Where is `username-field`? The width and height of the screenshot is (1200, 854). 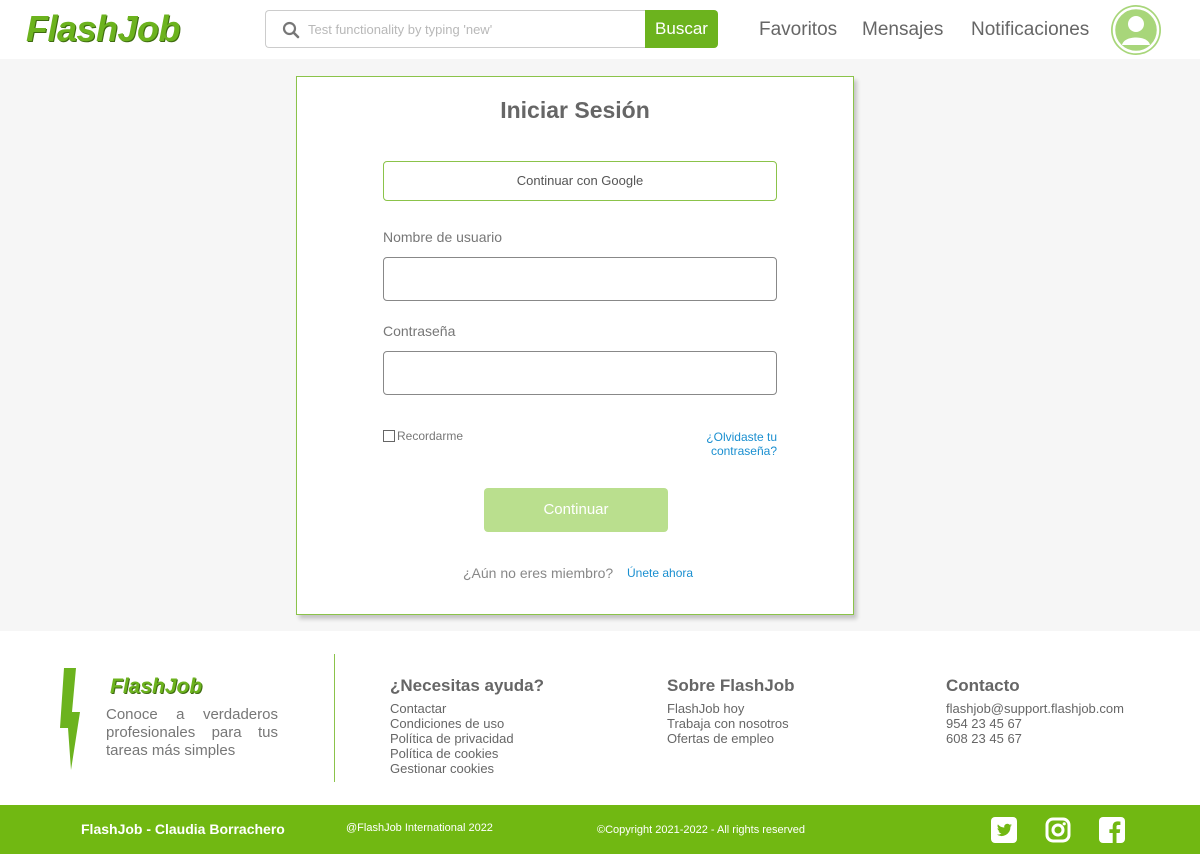 username-field is located at coordinates (580, 279).